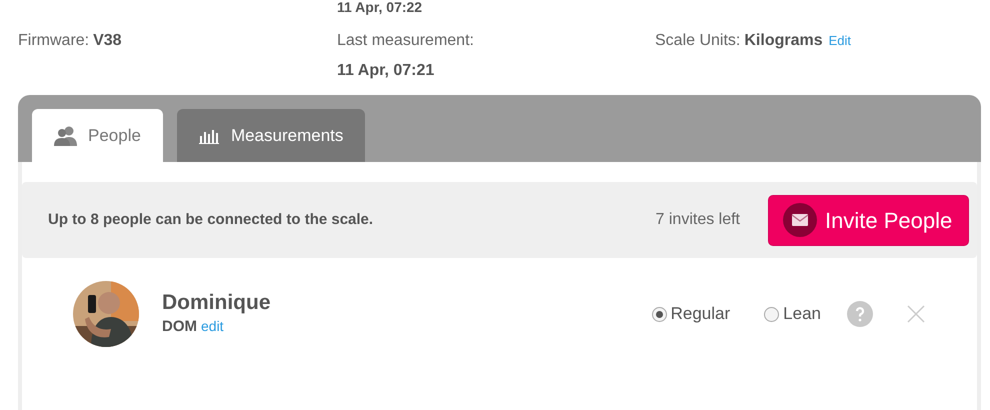 This screenshot has width=990, height=410. What do you see at coordinates (271, 135) in the screenshot?
I see `tab: Measurements` at bounding box center [271, 135].